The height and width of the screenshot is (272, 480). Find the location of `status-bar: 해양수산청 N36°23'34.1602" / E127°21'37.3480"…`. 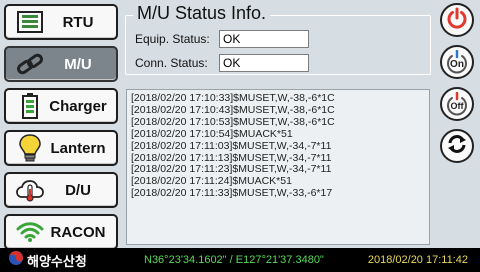

status-bar: 해양수산청 N36°23'34.1602" / E127°21'37.3480"… is located at coordinates (240, 260).